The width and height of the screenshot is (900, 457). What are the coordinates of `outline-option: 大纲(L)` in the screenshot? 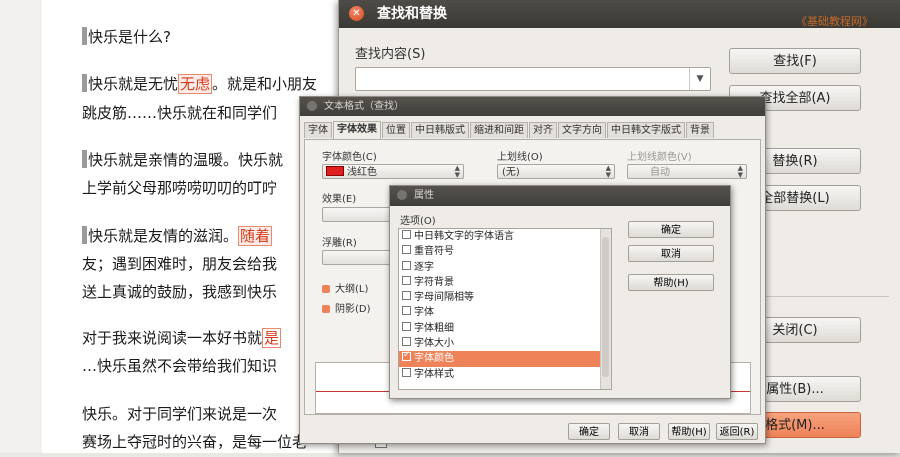 It's located at (345, 287).